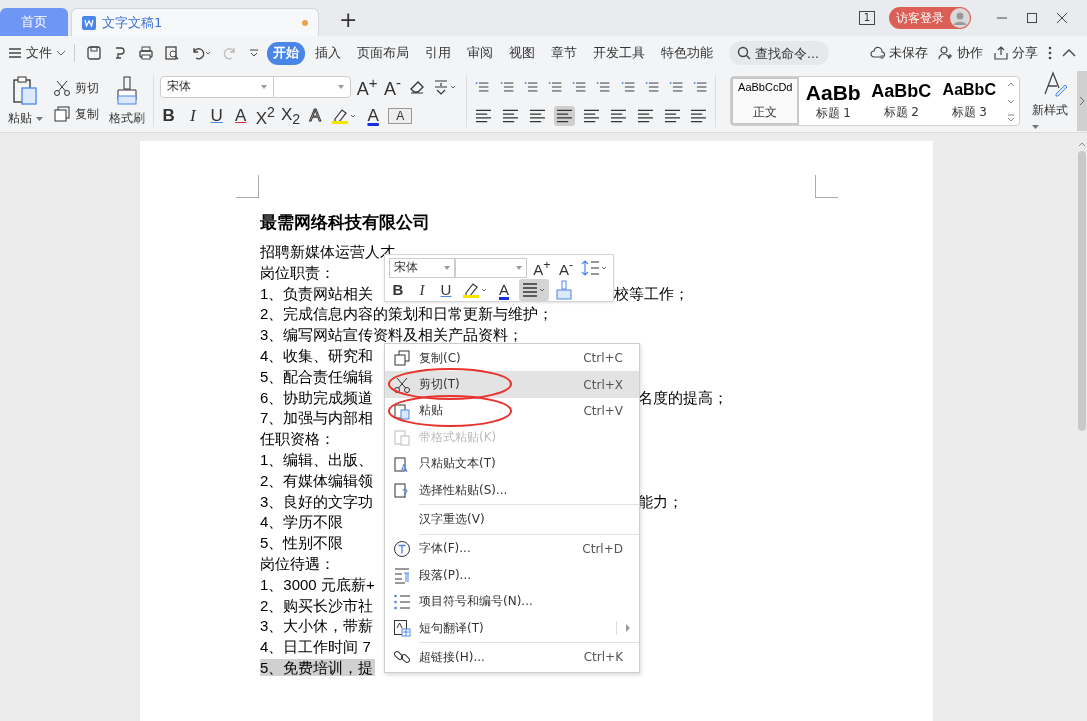  What do you see at coordinates (407, 314) in the screenshot?
I see `document-line: 2、完成信息内容的策划和日常更新与维护；` at bounding box center [407, 314].